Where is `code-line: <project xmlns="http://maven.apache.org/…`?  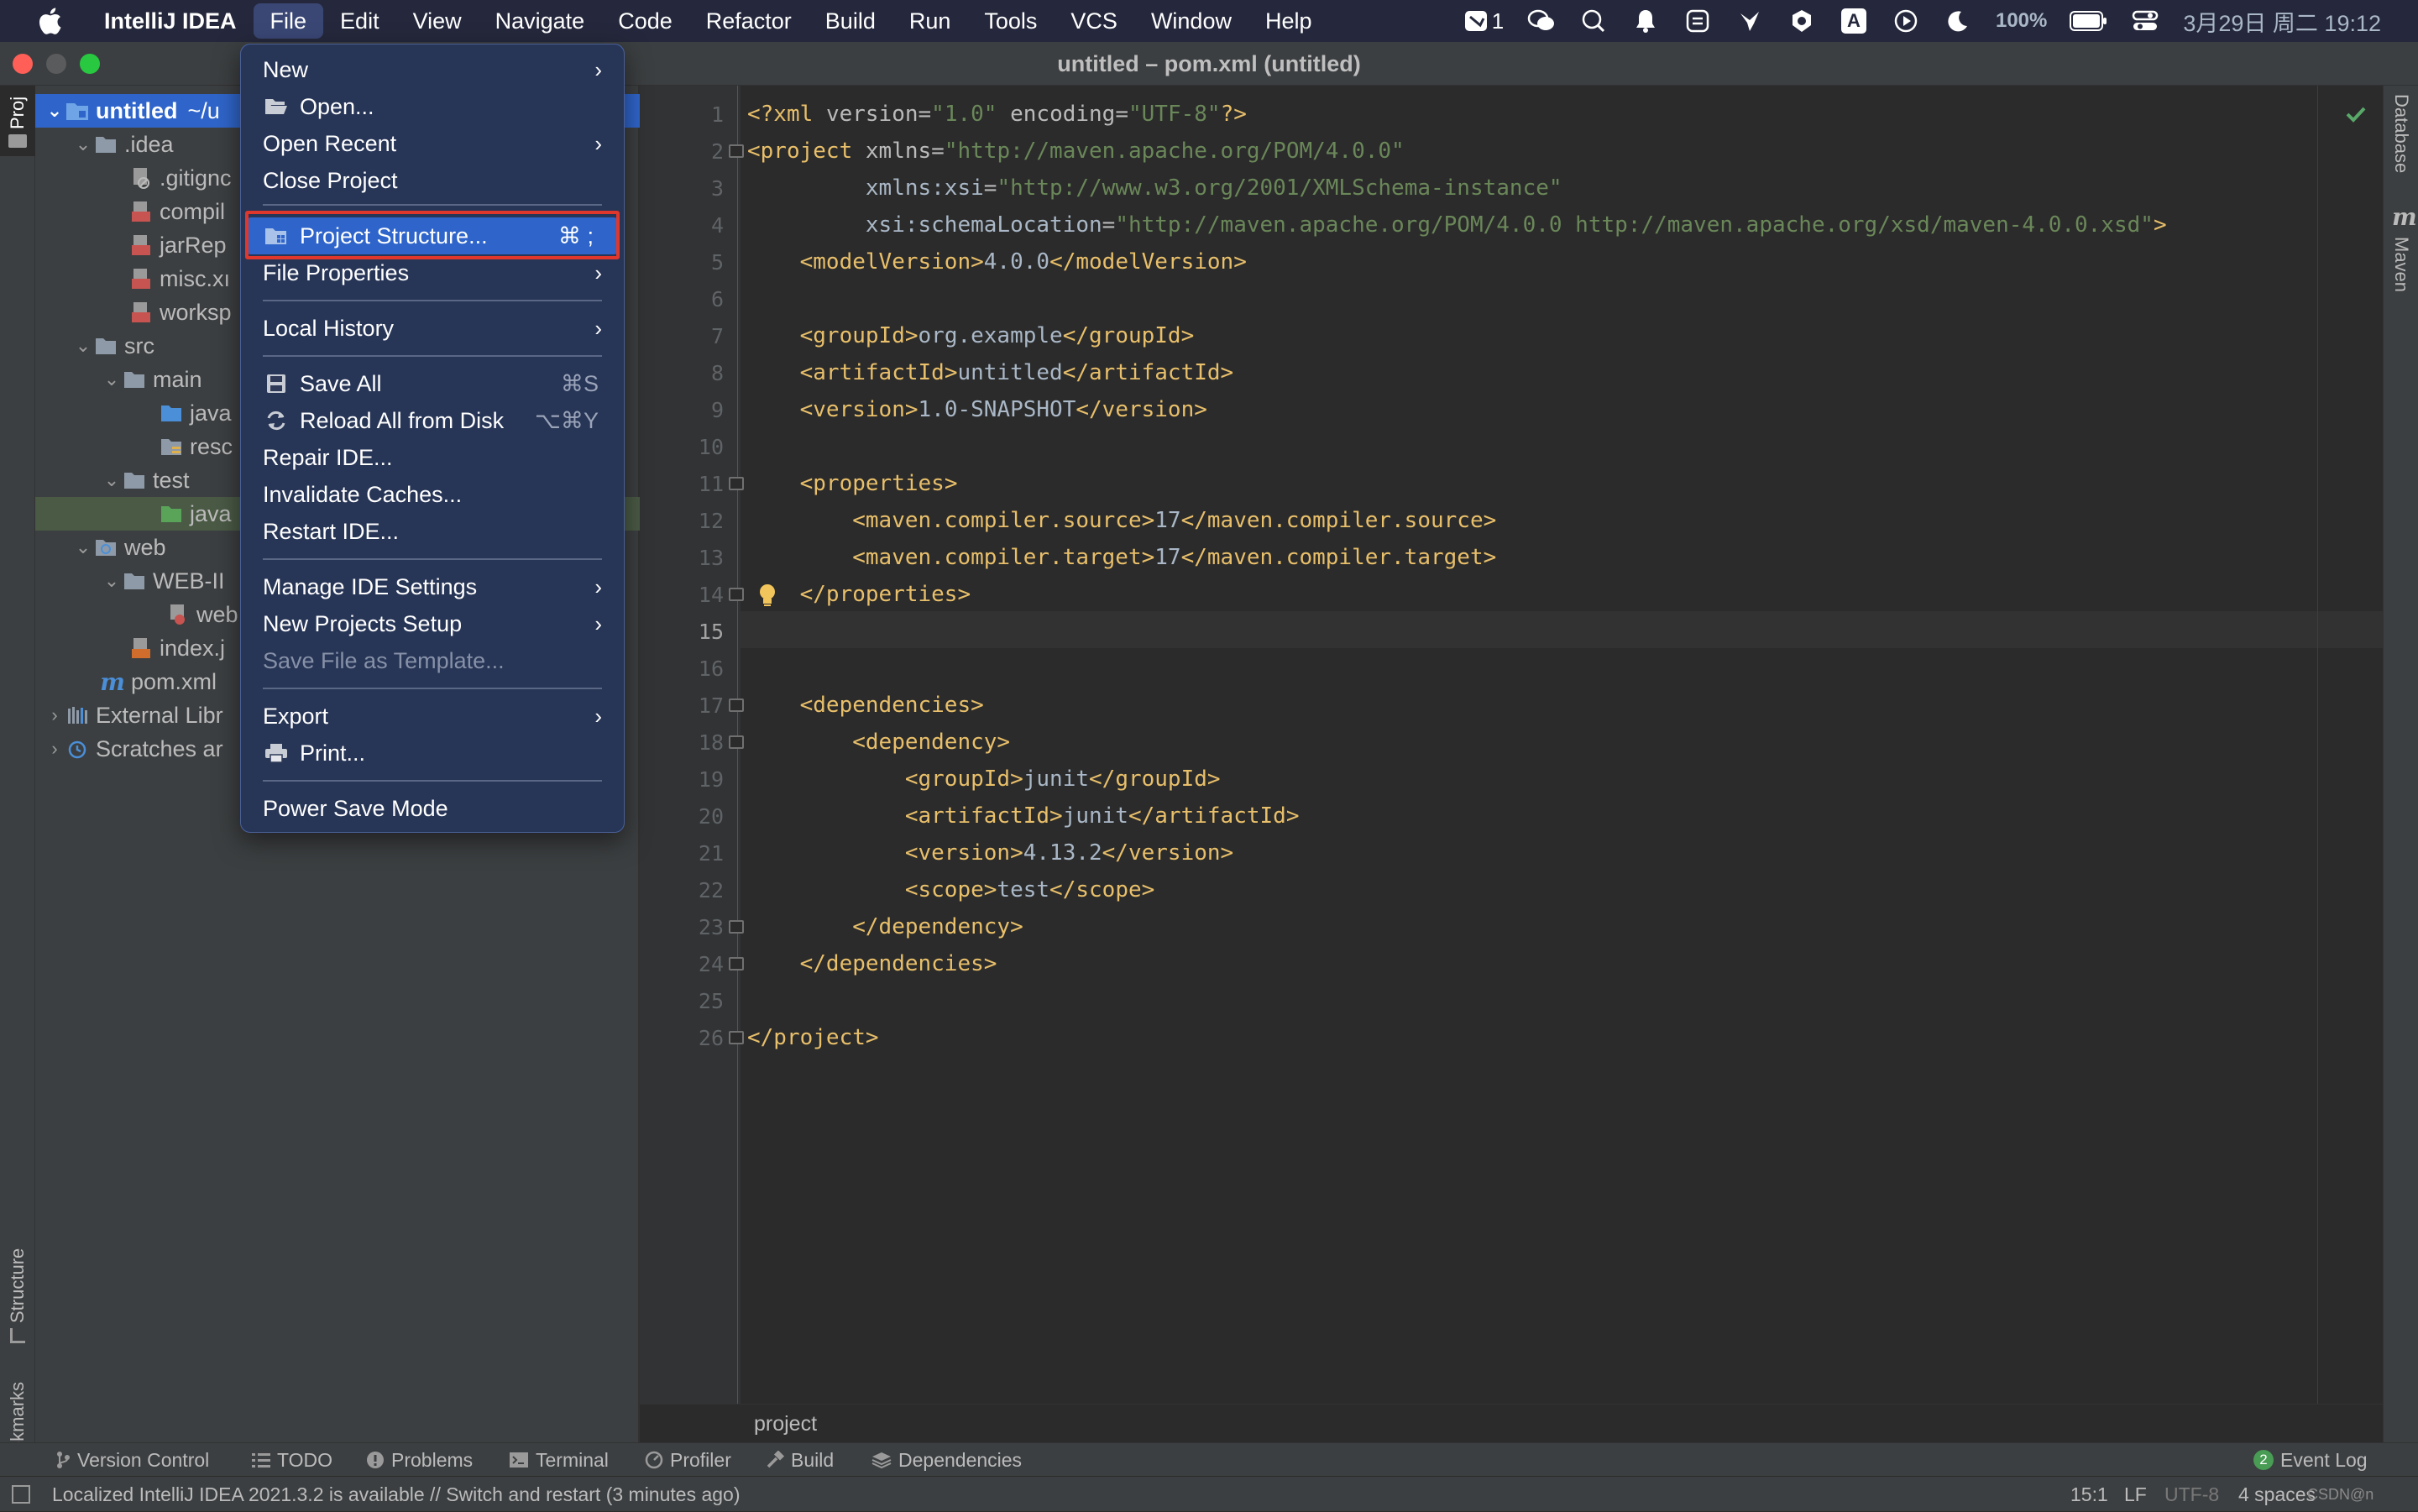 code-line: <project xmlns="http://maven.apache.org/… is located at coordinates (1076, 151).